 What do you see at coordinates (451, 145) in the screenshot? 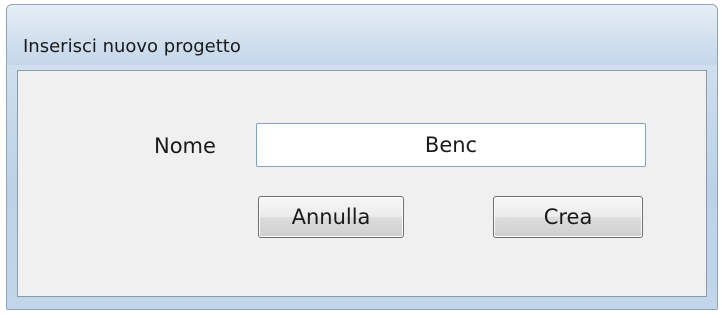
I see `name-input` at bounding box center [451, 145].